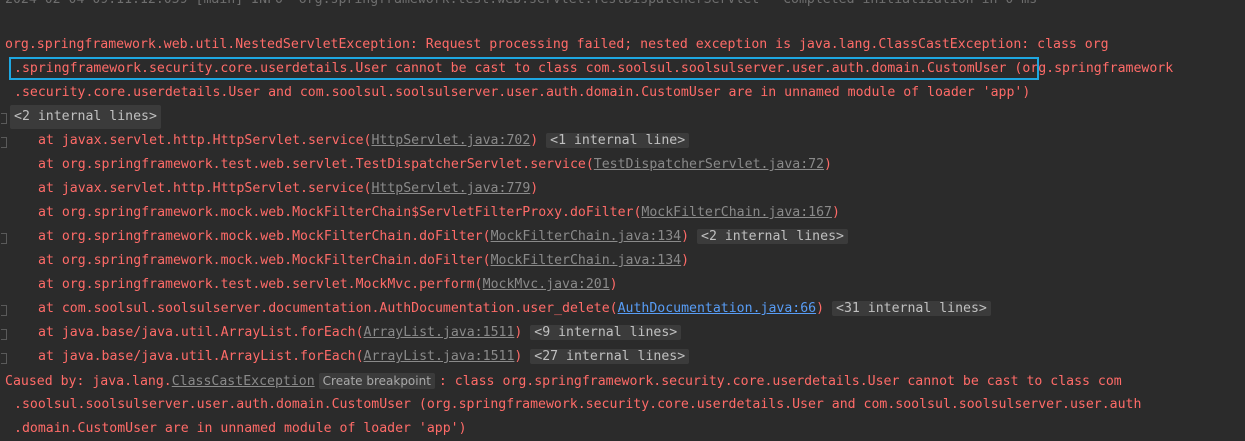 The width and height of the screenshot is (1245, 441). What do you see at coordinates (524, 68) in the screenshot?
I see `selection-highlight-box` at bounding box center [524, 68].